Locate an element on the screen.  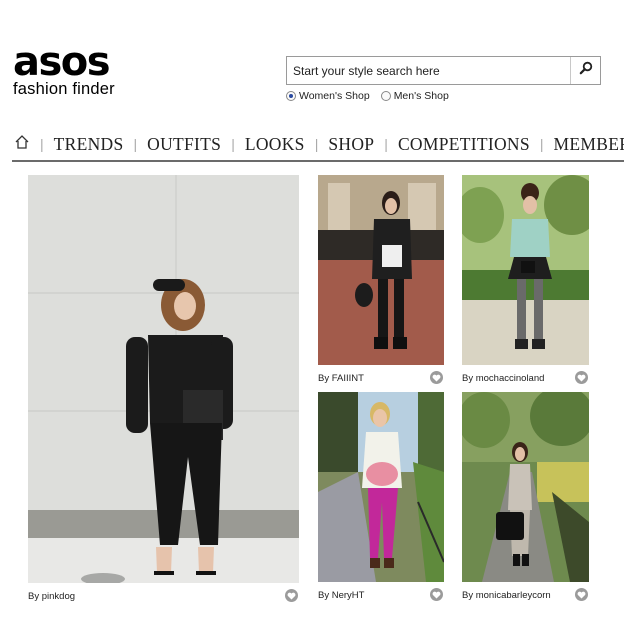
search-button is located at coordinates (585, 70).